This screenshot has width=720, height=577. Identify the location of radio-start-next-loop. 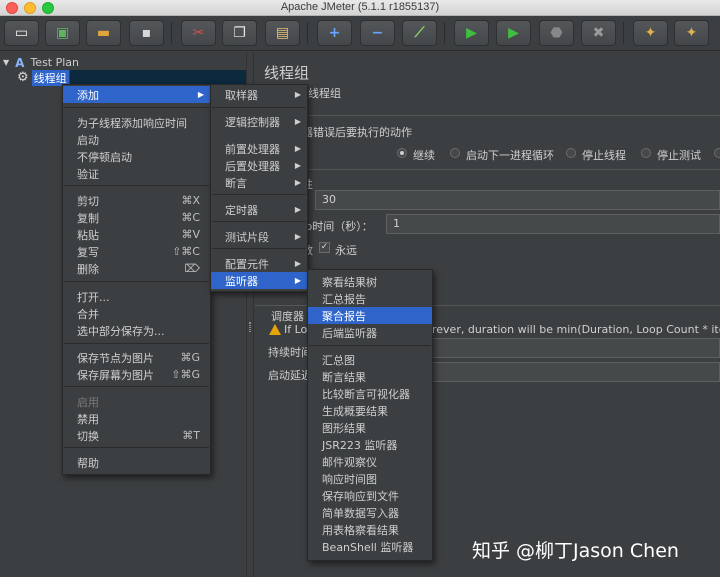
(455, 153).